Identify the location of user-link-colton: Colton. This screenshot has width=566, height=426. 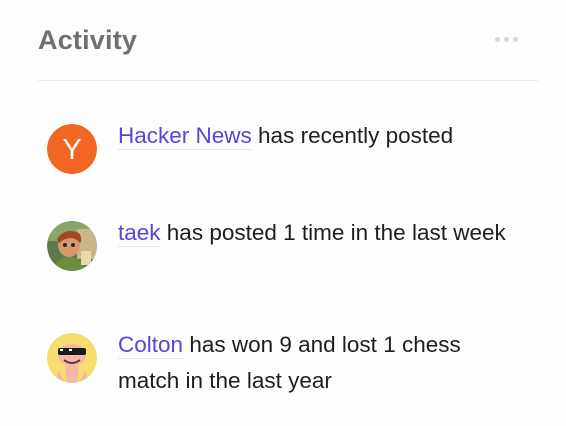
(151, 345).